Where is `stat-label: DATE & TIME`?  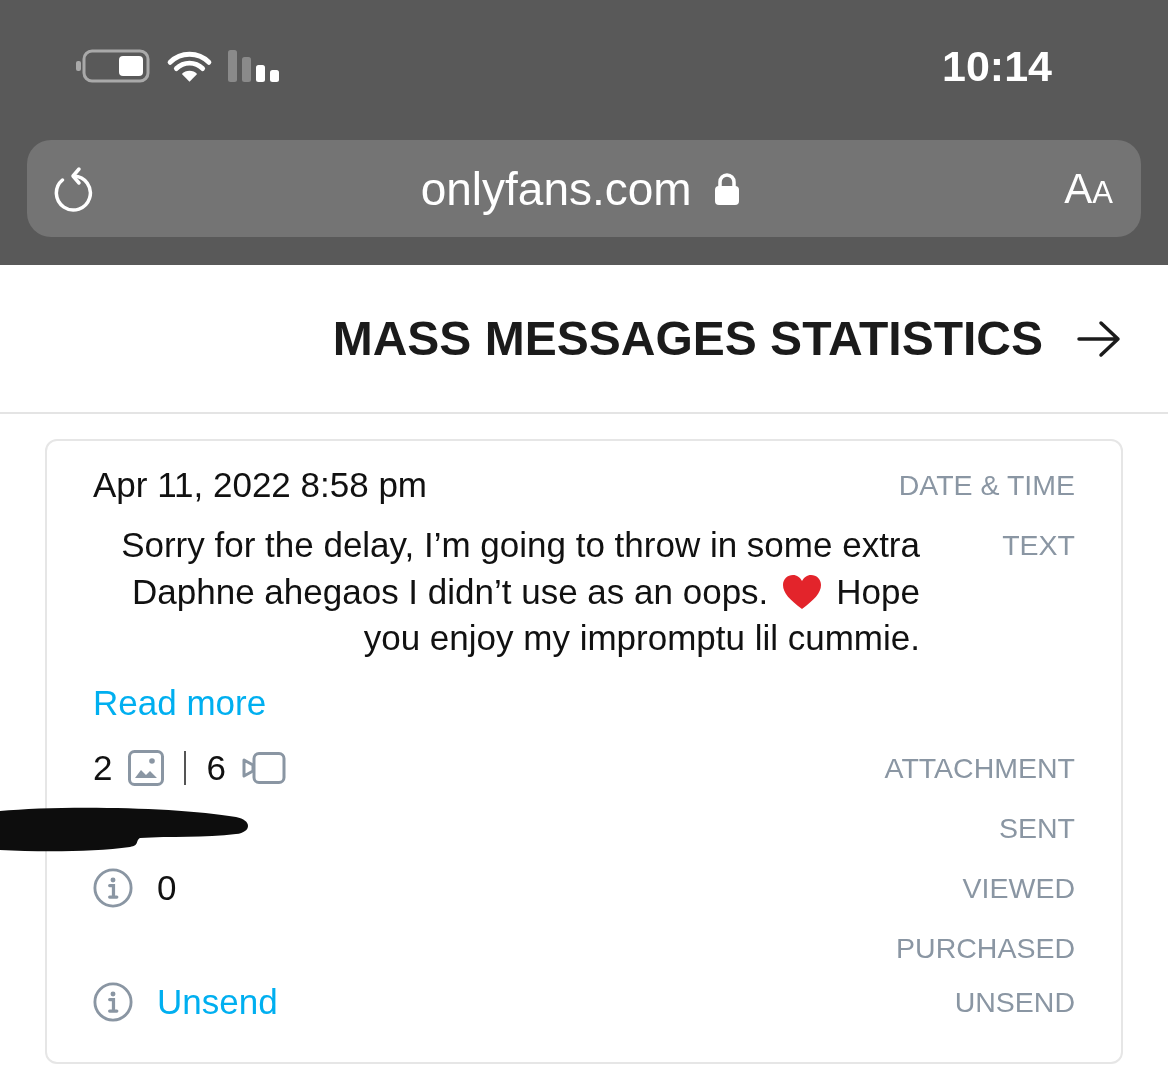
stat-label: DATE & TIME is located at coordinates (986, 485).